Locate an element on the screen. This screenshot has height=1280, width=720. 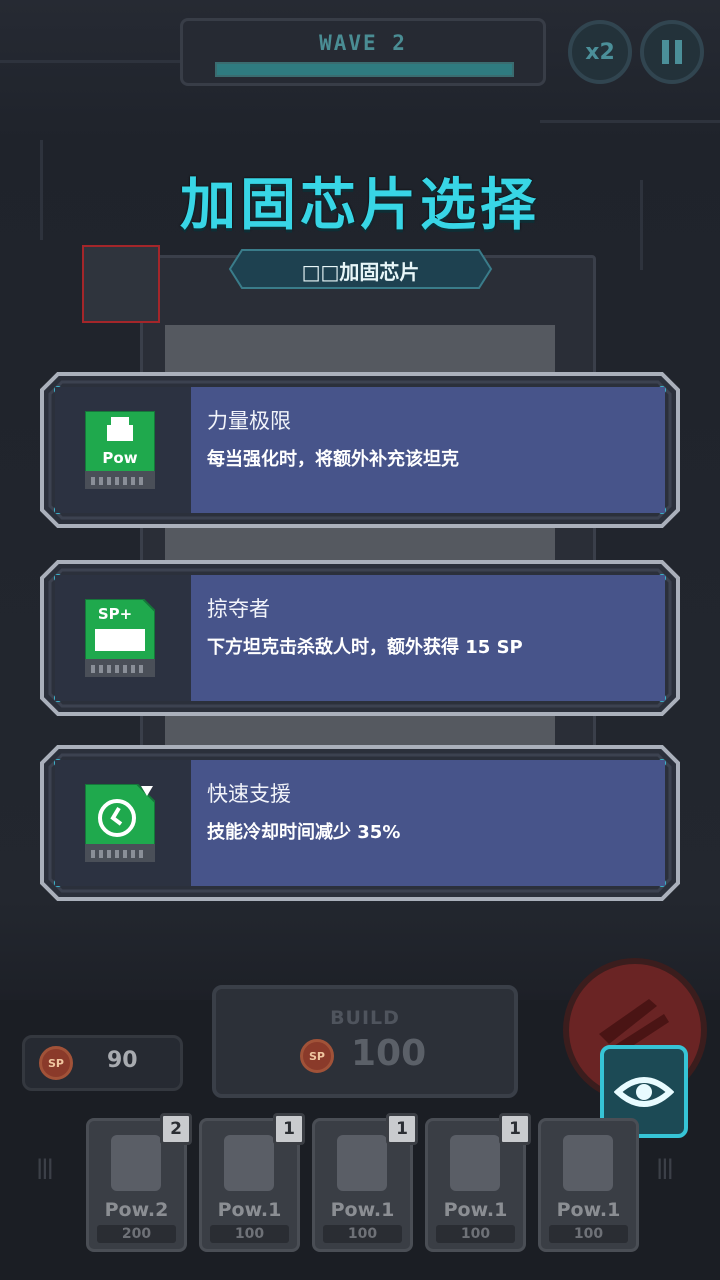
pause-button is located at coordinates (672, 52).